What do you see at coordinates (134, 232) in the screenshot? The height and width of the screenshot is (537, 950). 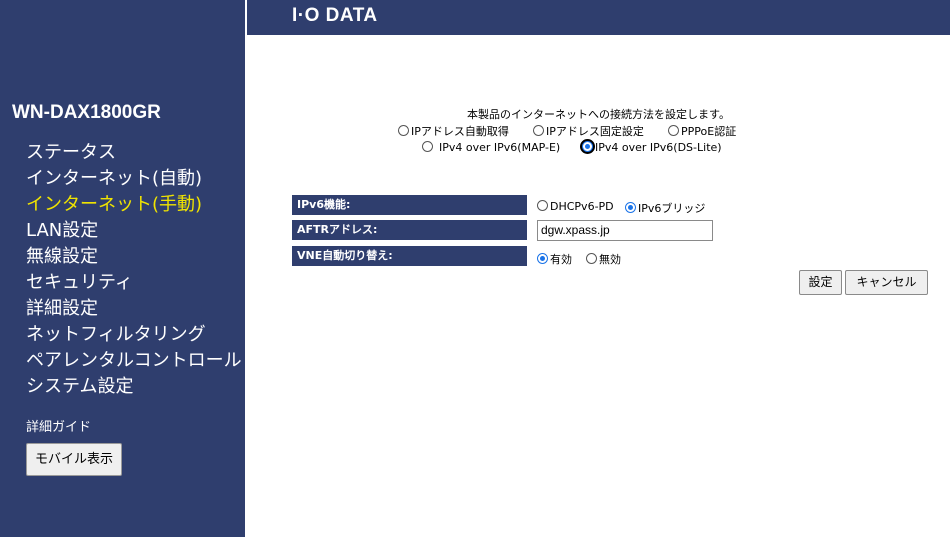 I see `sidebar-item-lan: LAN設定` at bounding box center [134, 232].